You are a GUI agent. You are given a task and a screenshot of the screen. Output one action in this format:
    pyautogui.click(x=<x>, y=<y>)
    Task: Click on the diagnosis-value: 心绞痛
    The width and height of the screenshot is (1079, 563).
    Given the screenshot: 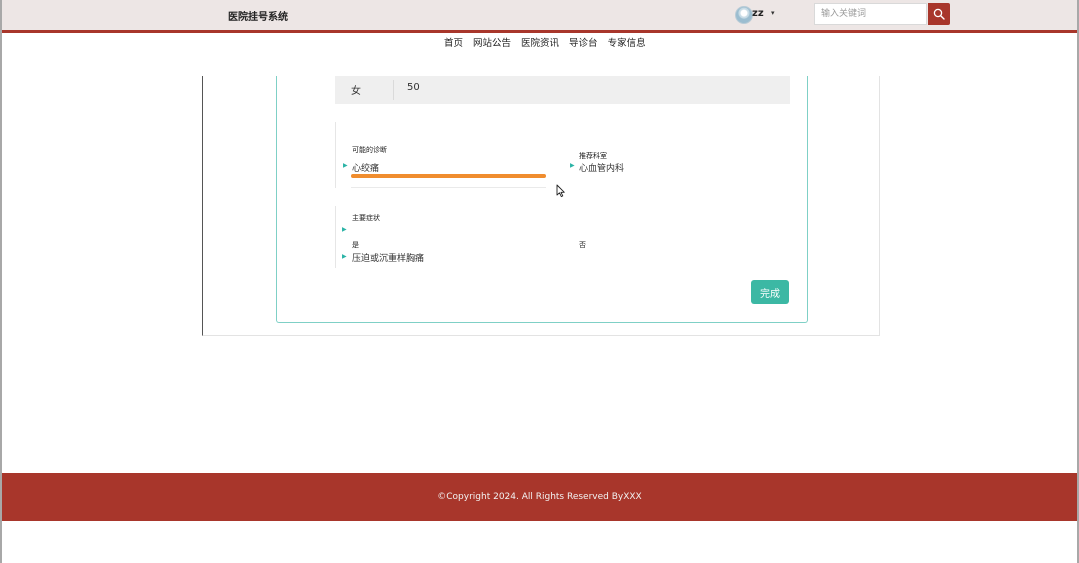 What is the action you would take?
    pyautogui.click(x=366, y=169)
    